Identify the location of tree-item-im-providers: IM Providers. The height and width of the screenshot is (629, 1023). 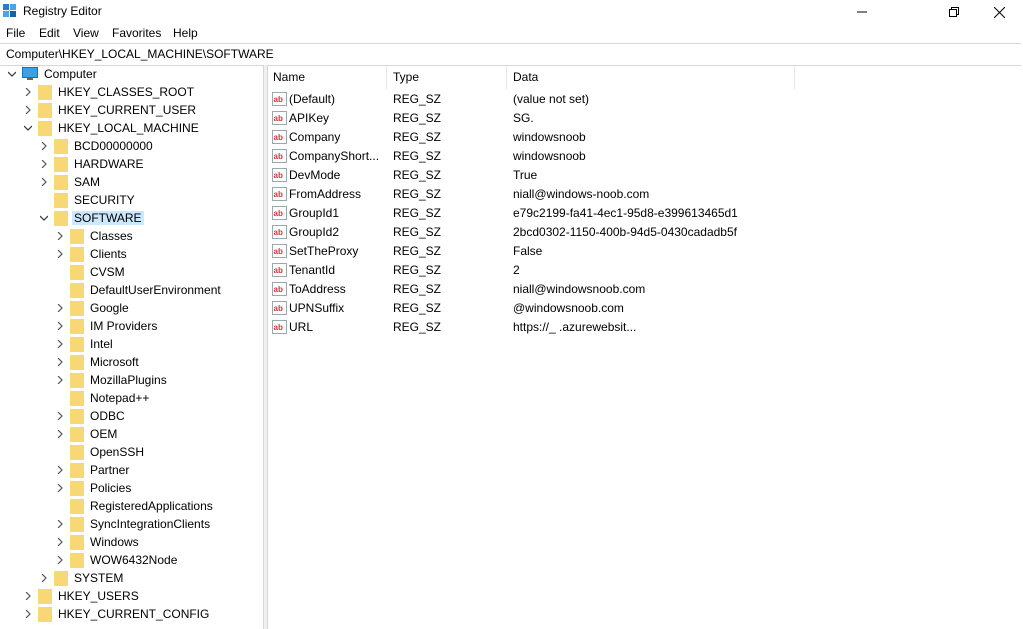
(106, 326).